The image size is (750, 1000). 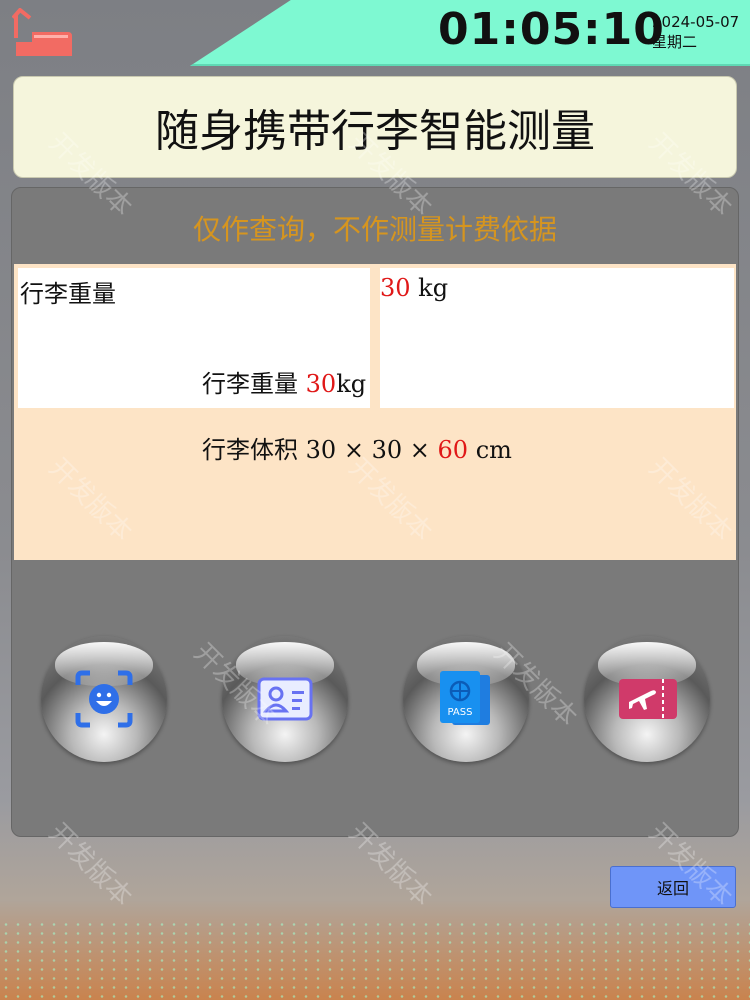 What do you see at coordinates (493, 450) in the screenshot?
I see `volume-unit: cm` at bounding box center [493, 450].